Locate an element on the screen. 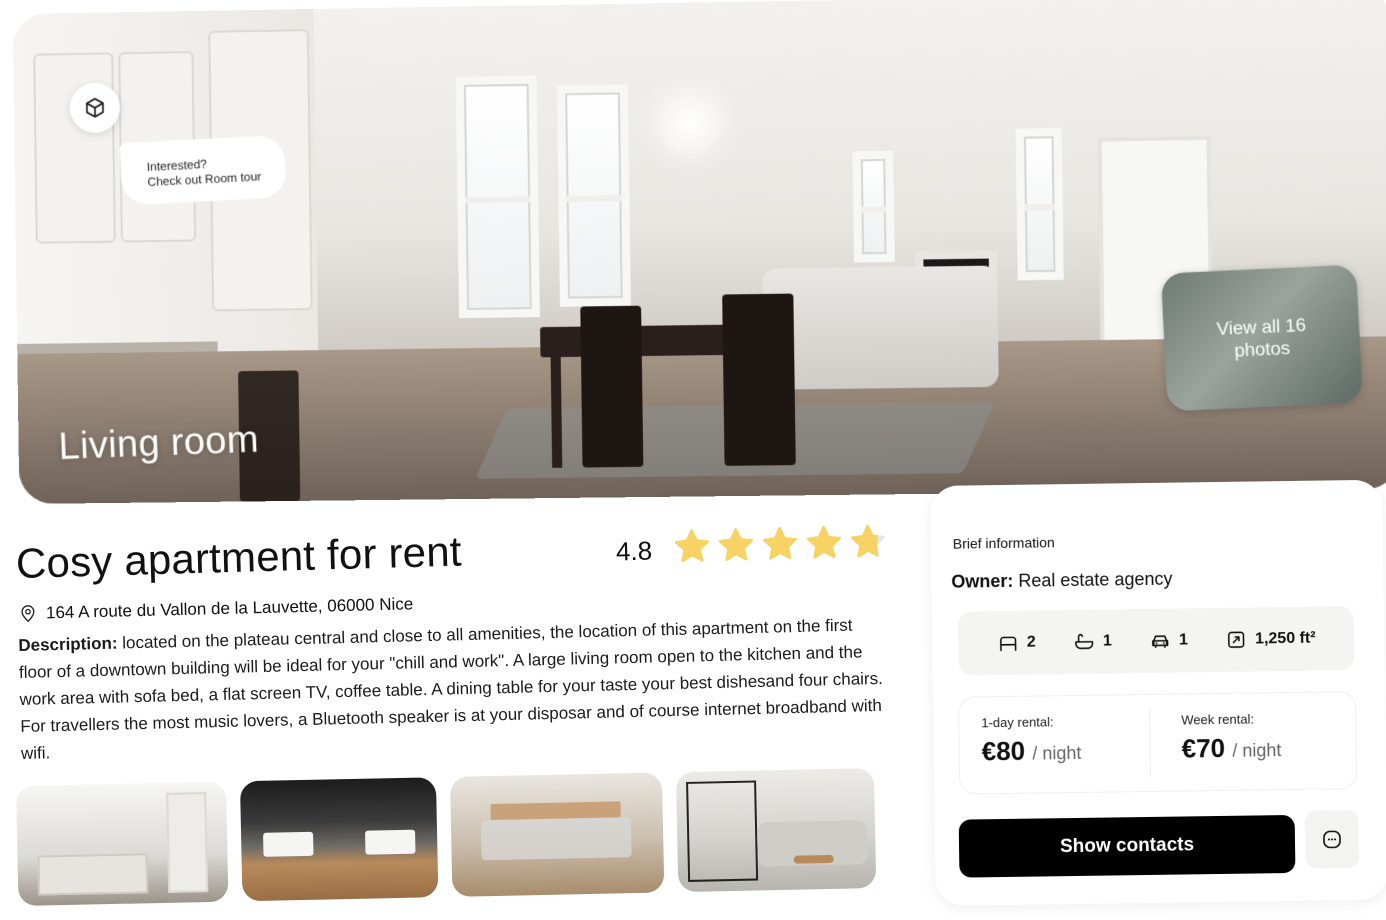  thumb-island is located at coordinates (92, 874).